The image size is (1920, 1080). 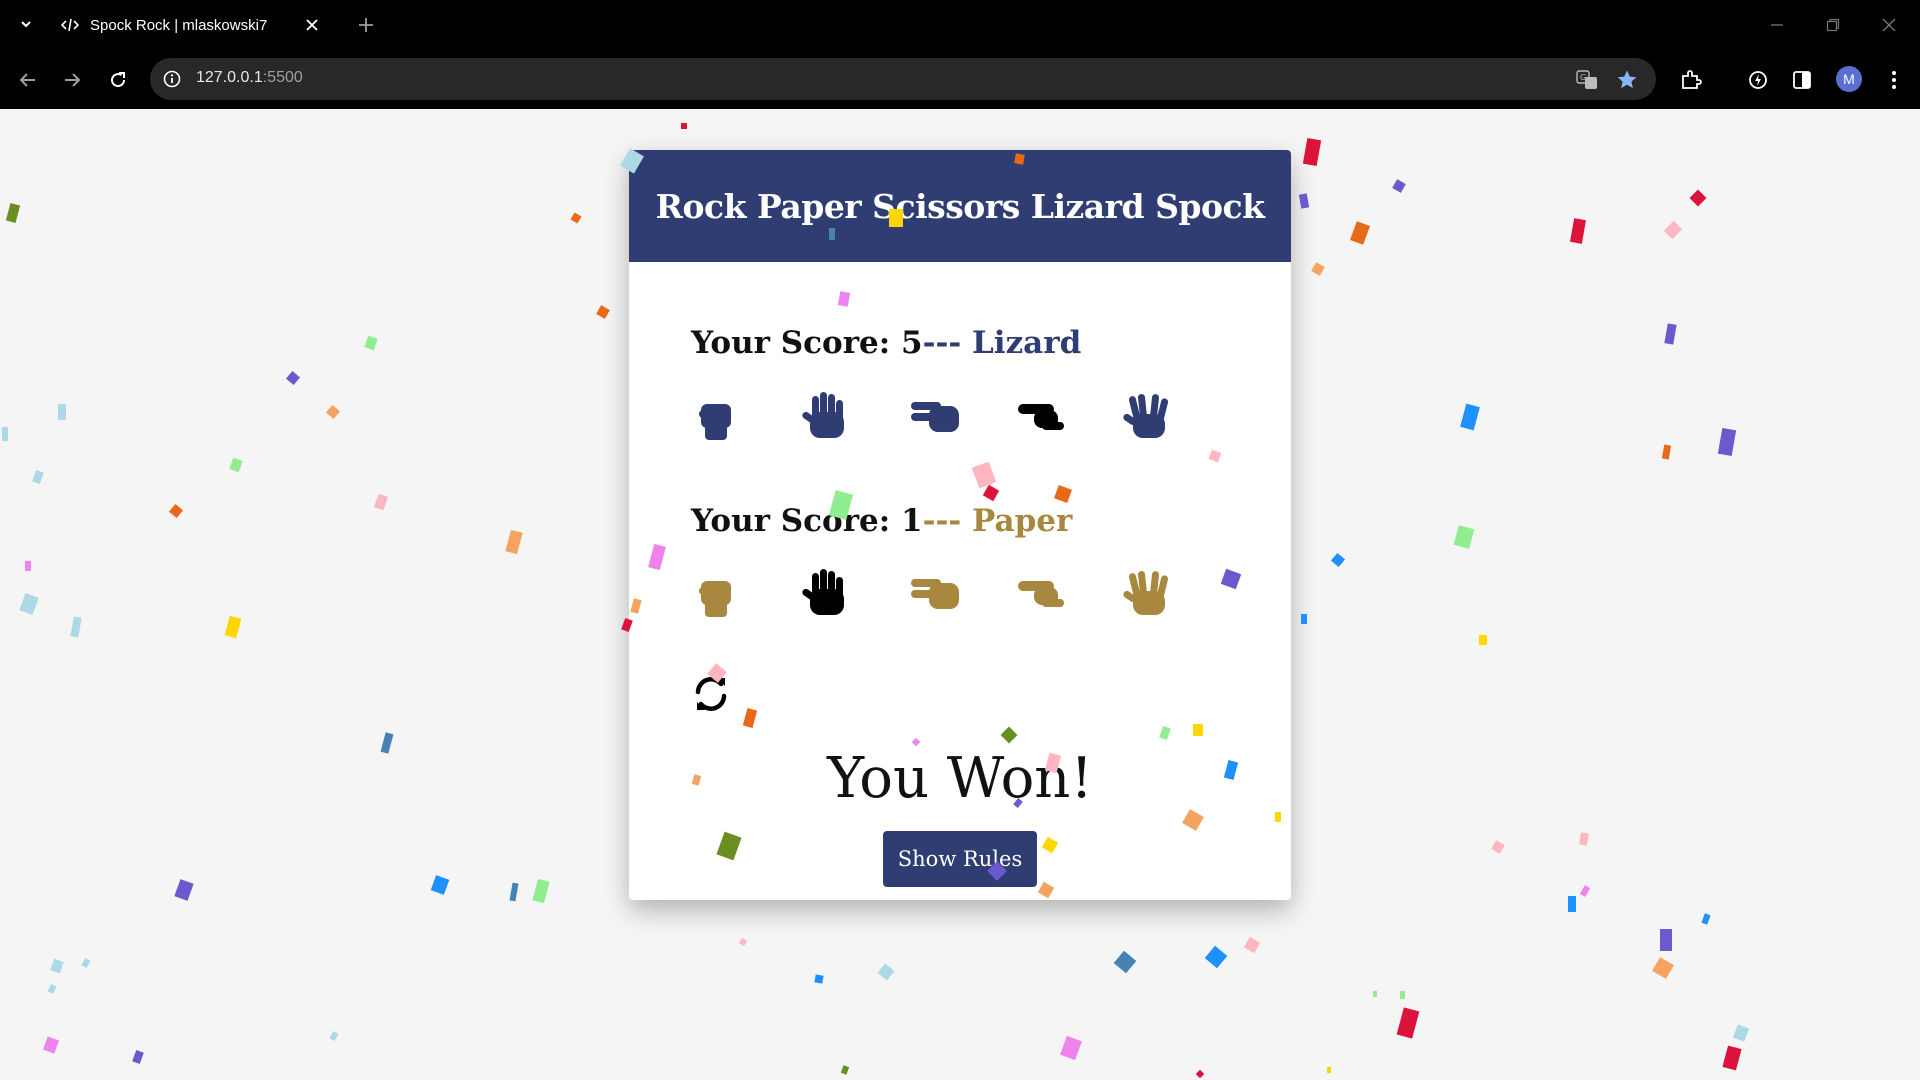 I want to click on address-bar: 127.0.0.1:5500 G, so click(x=903, y=79).